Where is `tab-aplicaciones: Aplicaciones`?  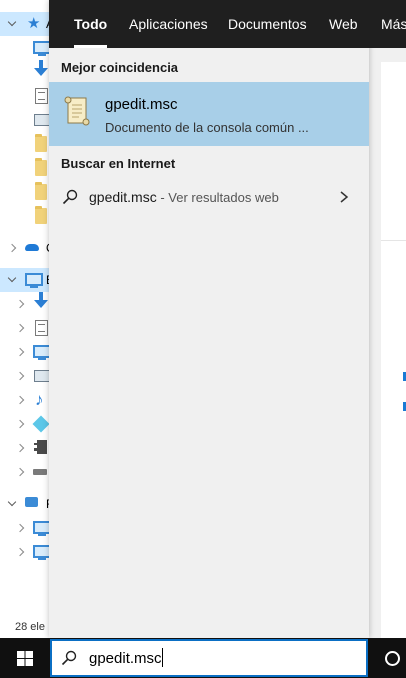 tab-aplicaciones: Aplicaciones is located at coordinates (168, 24).